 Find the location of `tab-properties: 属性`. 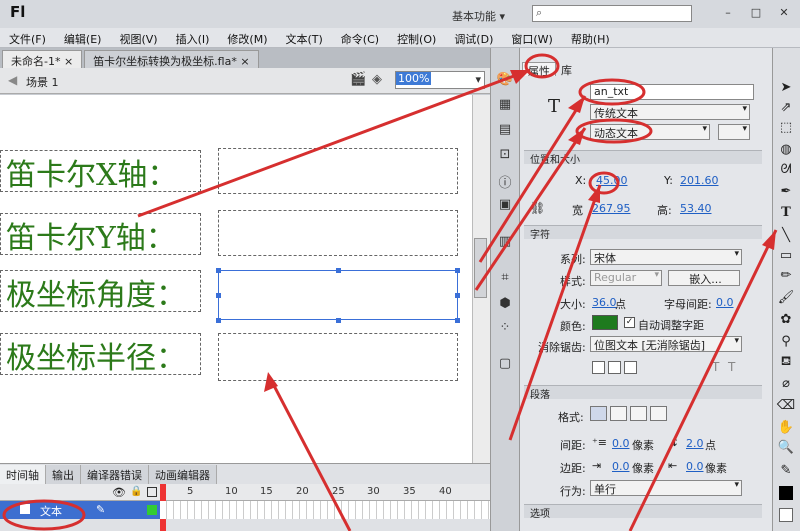

tab-properties: 属性 is located at coordinates (539, 70).